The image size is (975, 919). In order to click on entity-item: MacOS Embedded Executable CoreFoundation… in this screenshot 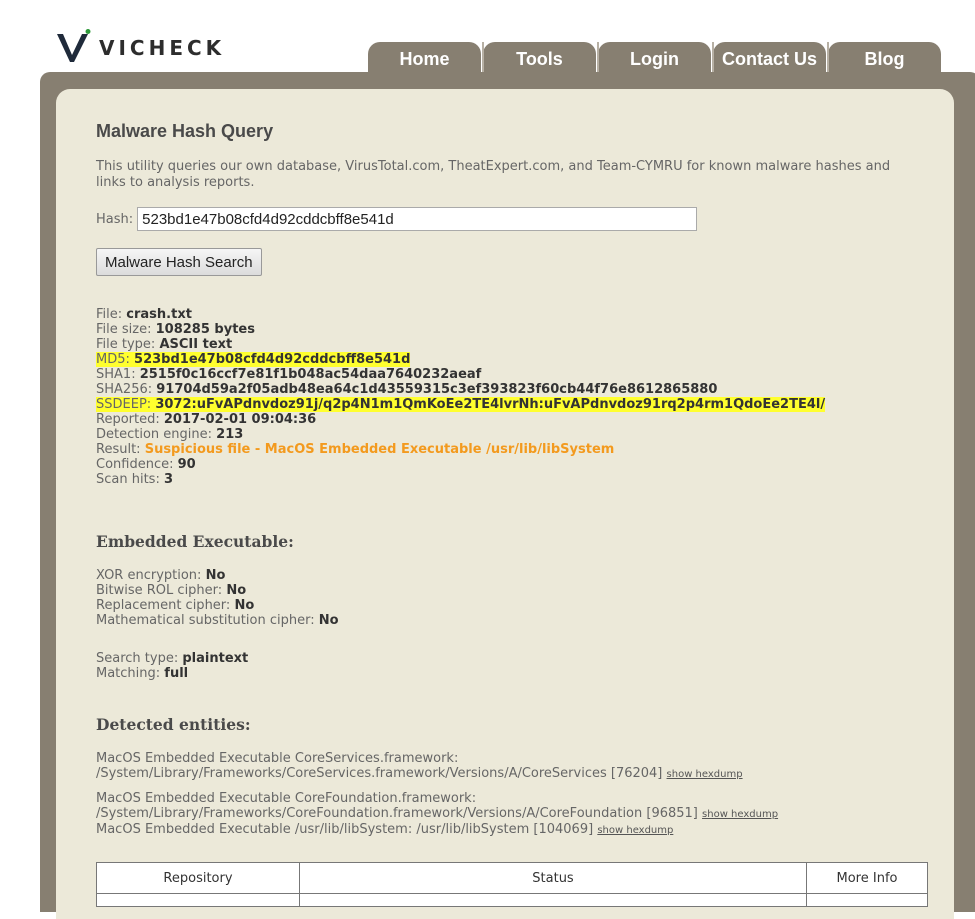, I will do `click(516, 814)`.